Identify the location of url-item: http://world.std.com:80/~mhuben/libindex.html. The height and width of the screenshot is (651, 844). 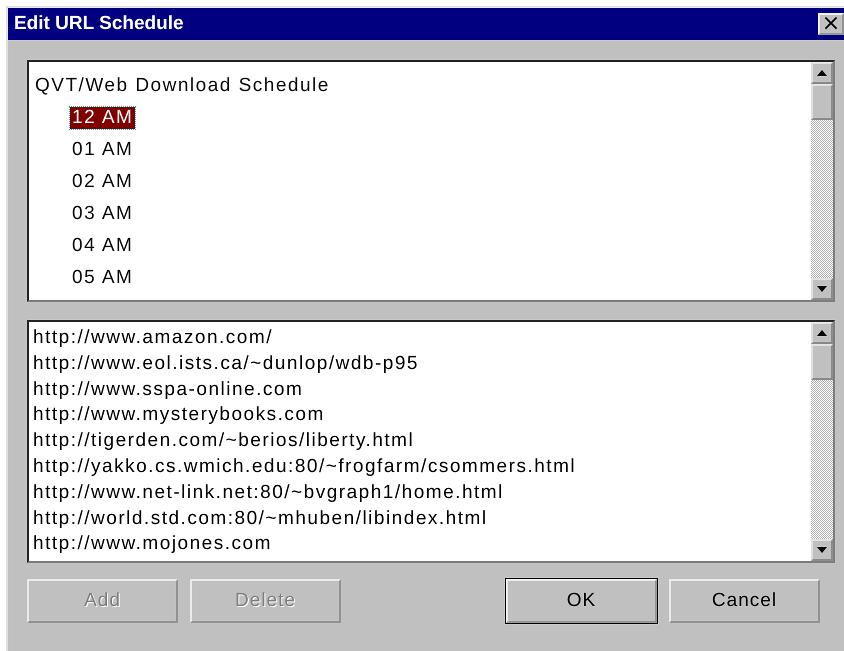
(422, 519).